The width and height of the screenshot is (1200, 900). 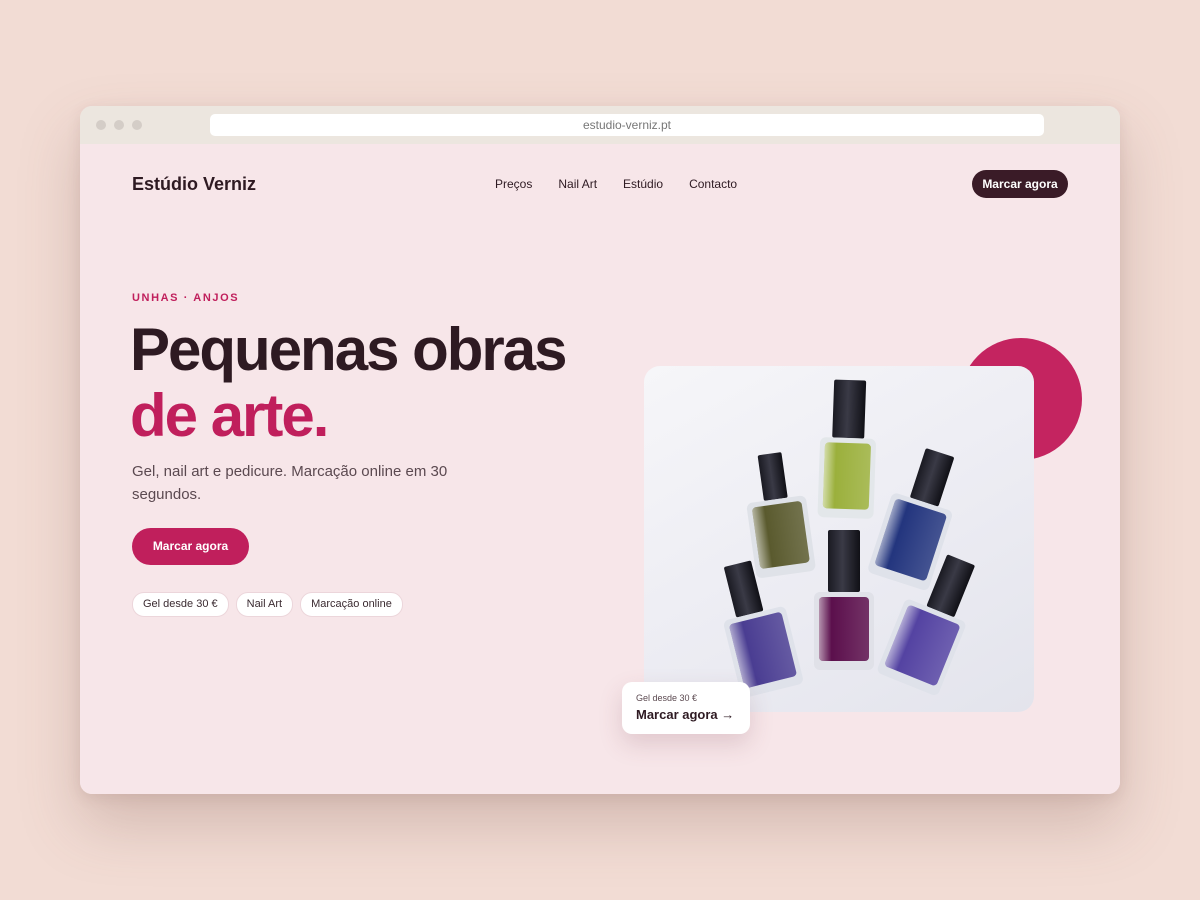 I want to click on floating-booking-card: Gel desde 30 € Marcar agora →, so click(x=686, y=708).